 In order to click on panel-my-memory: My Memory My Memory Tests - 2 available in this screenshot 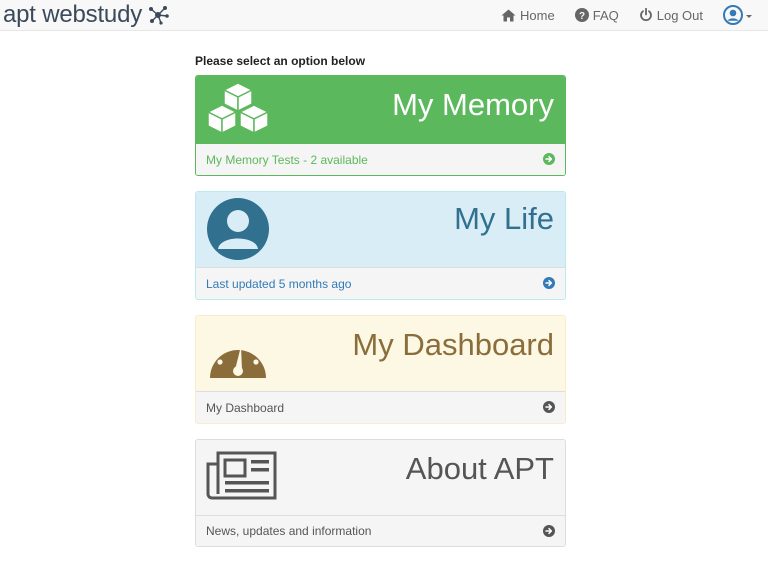, I will do `click(380, 125)`.